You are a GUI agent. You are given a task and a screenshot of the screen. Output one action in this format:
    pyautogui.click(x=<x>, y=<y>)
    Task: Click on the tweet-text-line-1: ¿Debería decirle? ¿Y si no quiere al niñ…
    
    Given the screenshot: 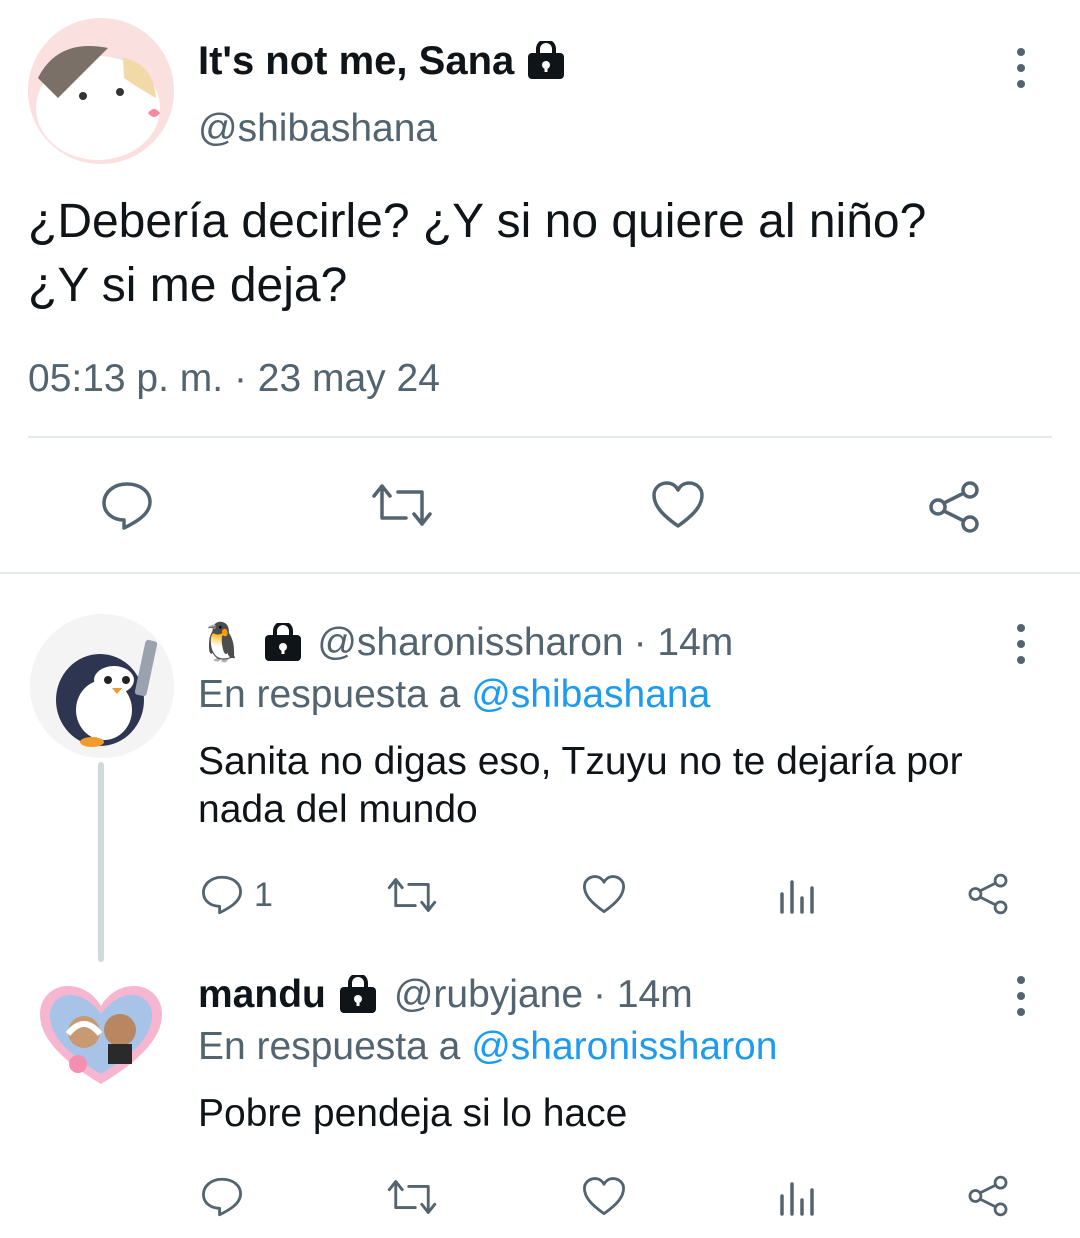 What is the action you would take?
    pyautogui.click(x=477, y=221)
    